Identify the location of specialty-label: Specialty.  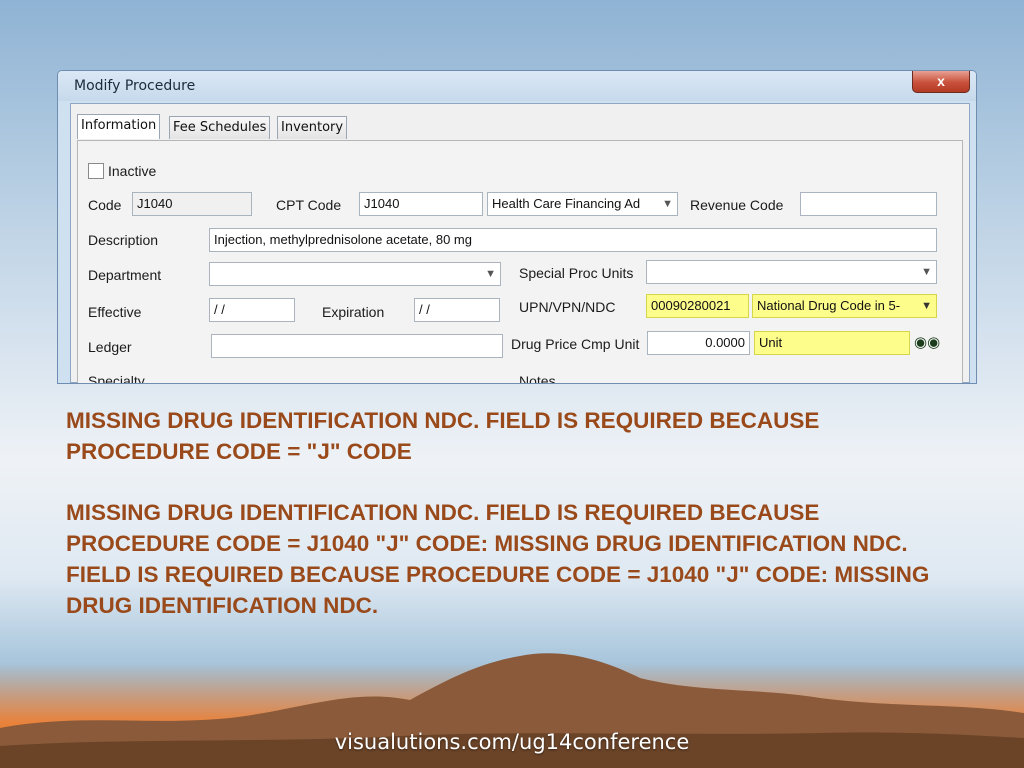
(116, 378).